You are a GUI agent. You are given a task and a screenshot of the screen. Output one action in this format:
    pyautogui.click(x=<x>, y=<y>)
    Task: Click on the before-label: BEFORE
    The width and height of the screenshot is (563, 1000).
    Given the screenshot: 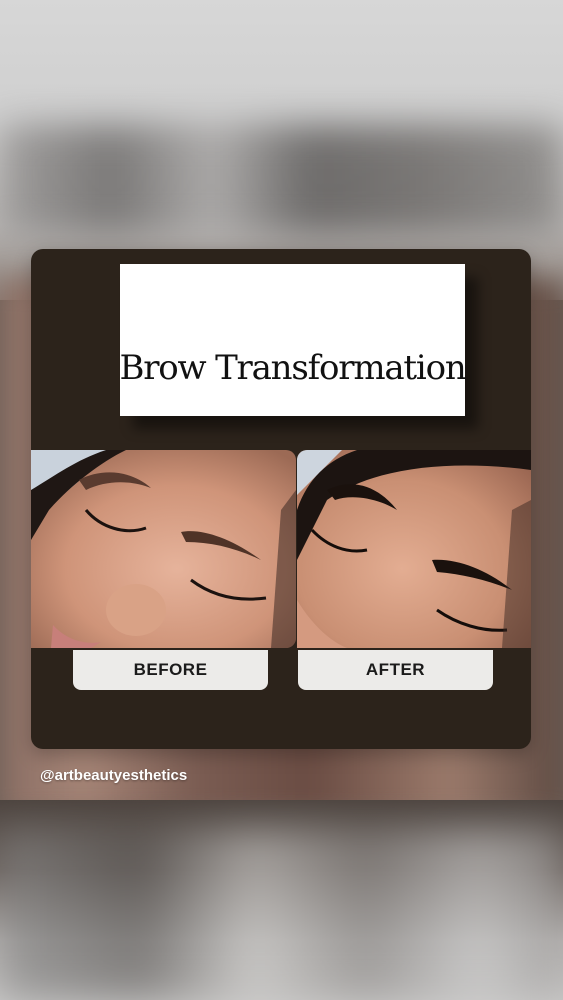 What is the action you would take?
    pyautogui.click(x=170, y=670)
    